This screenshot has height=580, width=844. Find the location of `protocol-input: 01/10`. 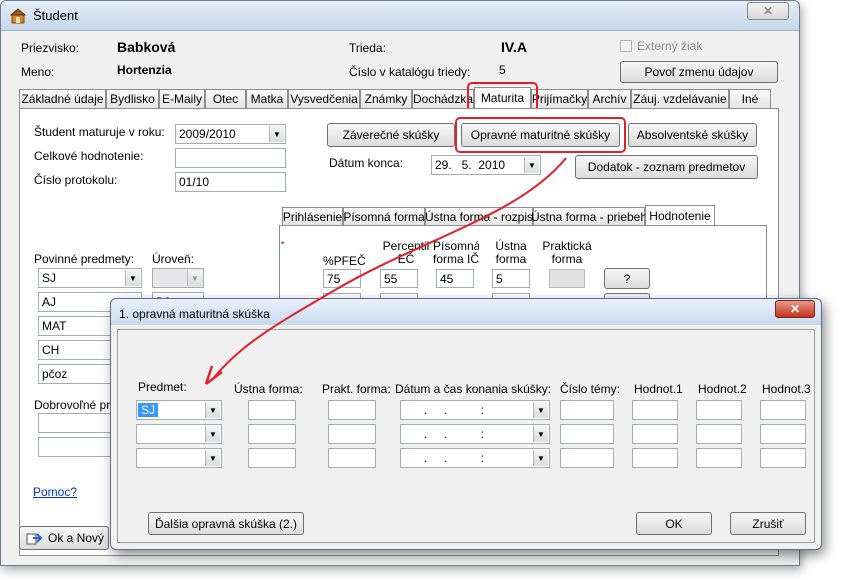

protocol-input: 01/10 is located at coordinates (230, 182).